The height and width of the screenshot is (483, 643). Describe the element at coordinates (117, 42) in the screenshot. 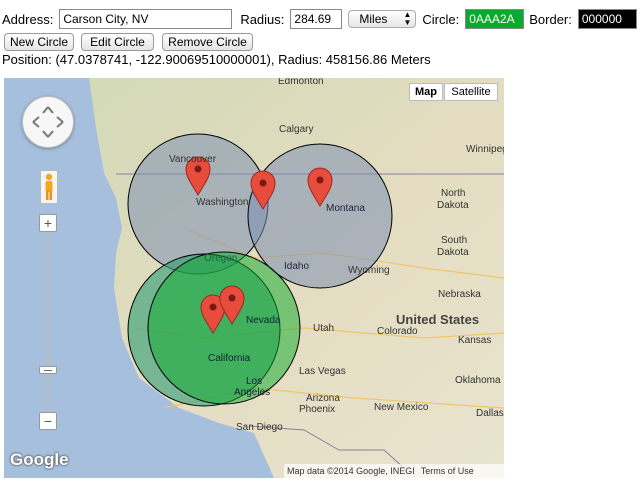

I see `edit-circle-button: Edit Circle` at that location.